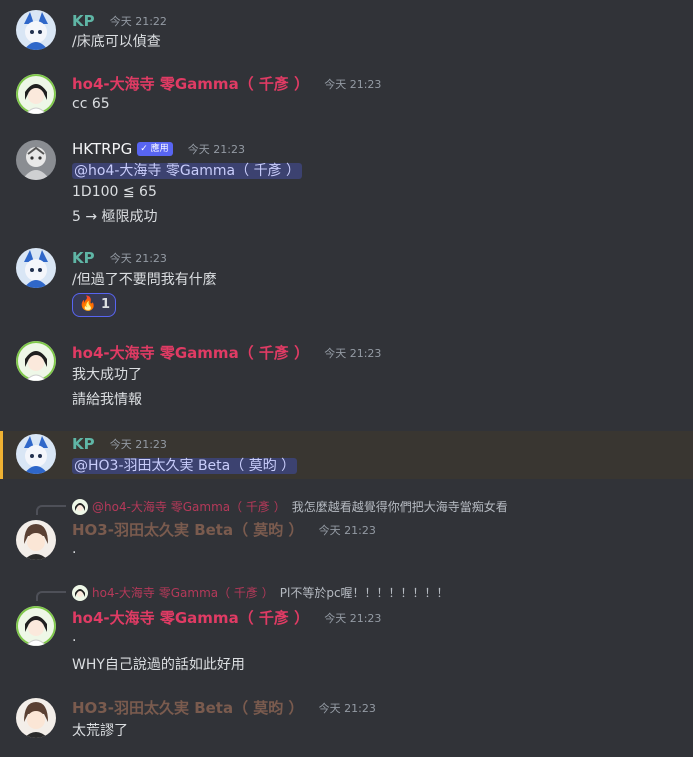 The width and height of the screenshot is (693, 757). What do you see at coordinates (107, 375) in the screenshot?
I see `message-text: 我大成功了` at bounding box center [107, 375].